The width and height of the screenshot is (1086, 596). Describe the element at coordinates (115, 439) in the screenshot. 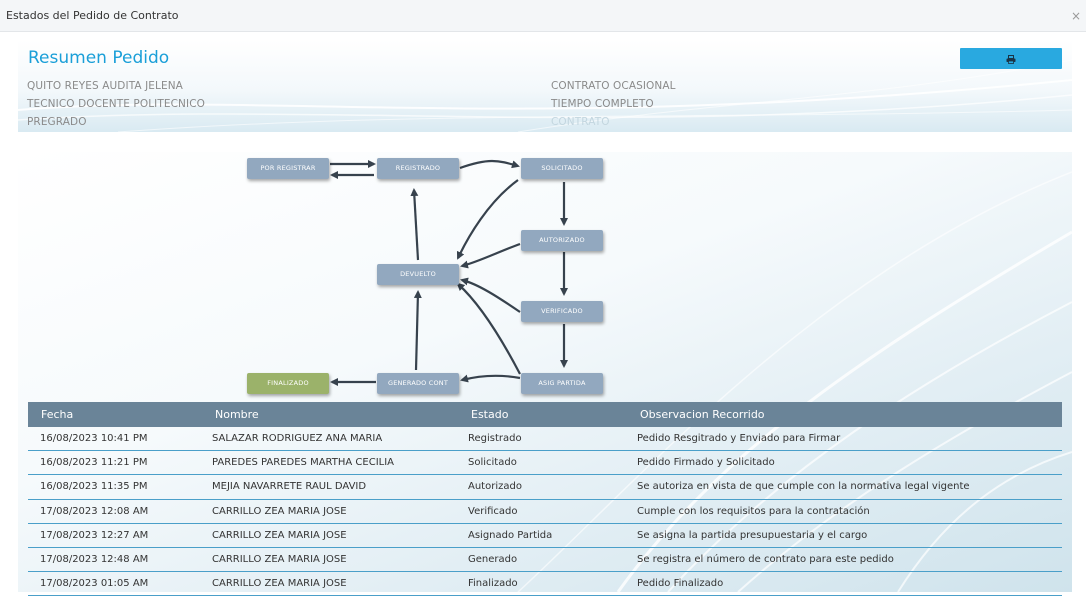

I see `cell-fecha: 16/08/2023 10:41 PM` at that location.